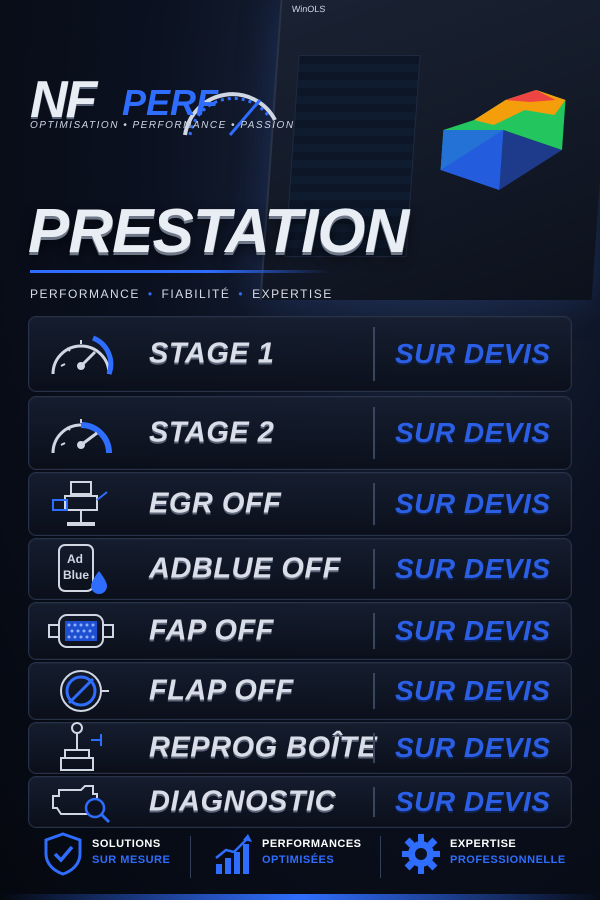 This screenshot has width=600, height=900. Describe the element at coordinates (503, 140) in the screenshot. I see `tuning-map-3d-icon` at that location.